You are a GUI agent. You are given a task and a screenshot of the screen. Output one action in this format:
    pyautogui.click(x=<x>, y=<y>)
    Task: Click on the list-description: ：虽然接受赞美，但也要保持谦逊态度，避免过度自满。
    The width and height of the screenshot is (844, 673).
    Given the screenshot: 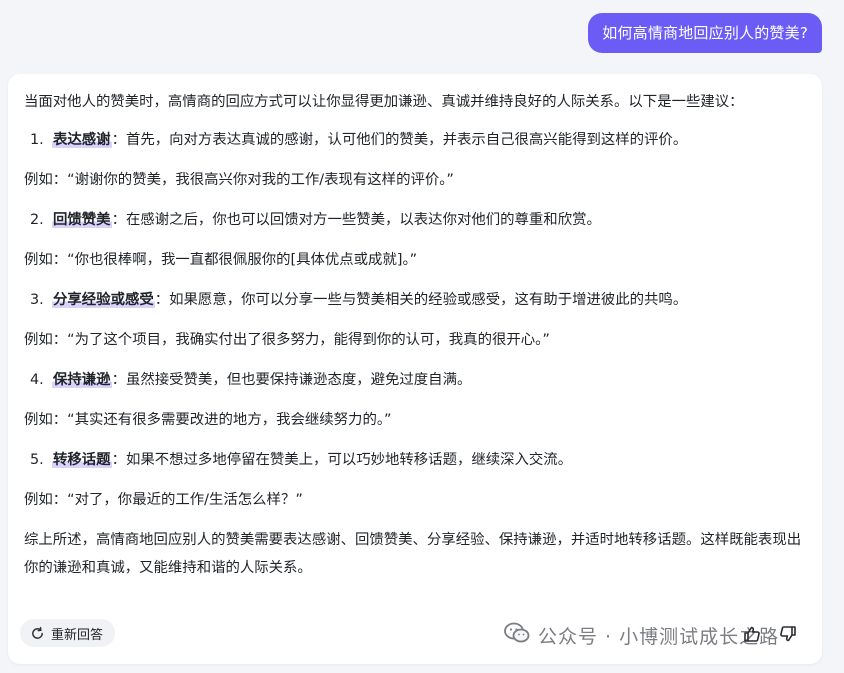 What is the action you would take?
    pyautogui.click(x=291, y=380)
    